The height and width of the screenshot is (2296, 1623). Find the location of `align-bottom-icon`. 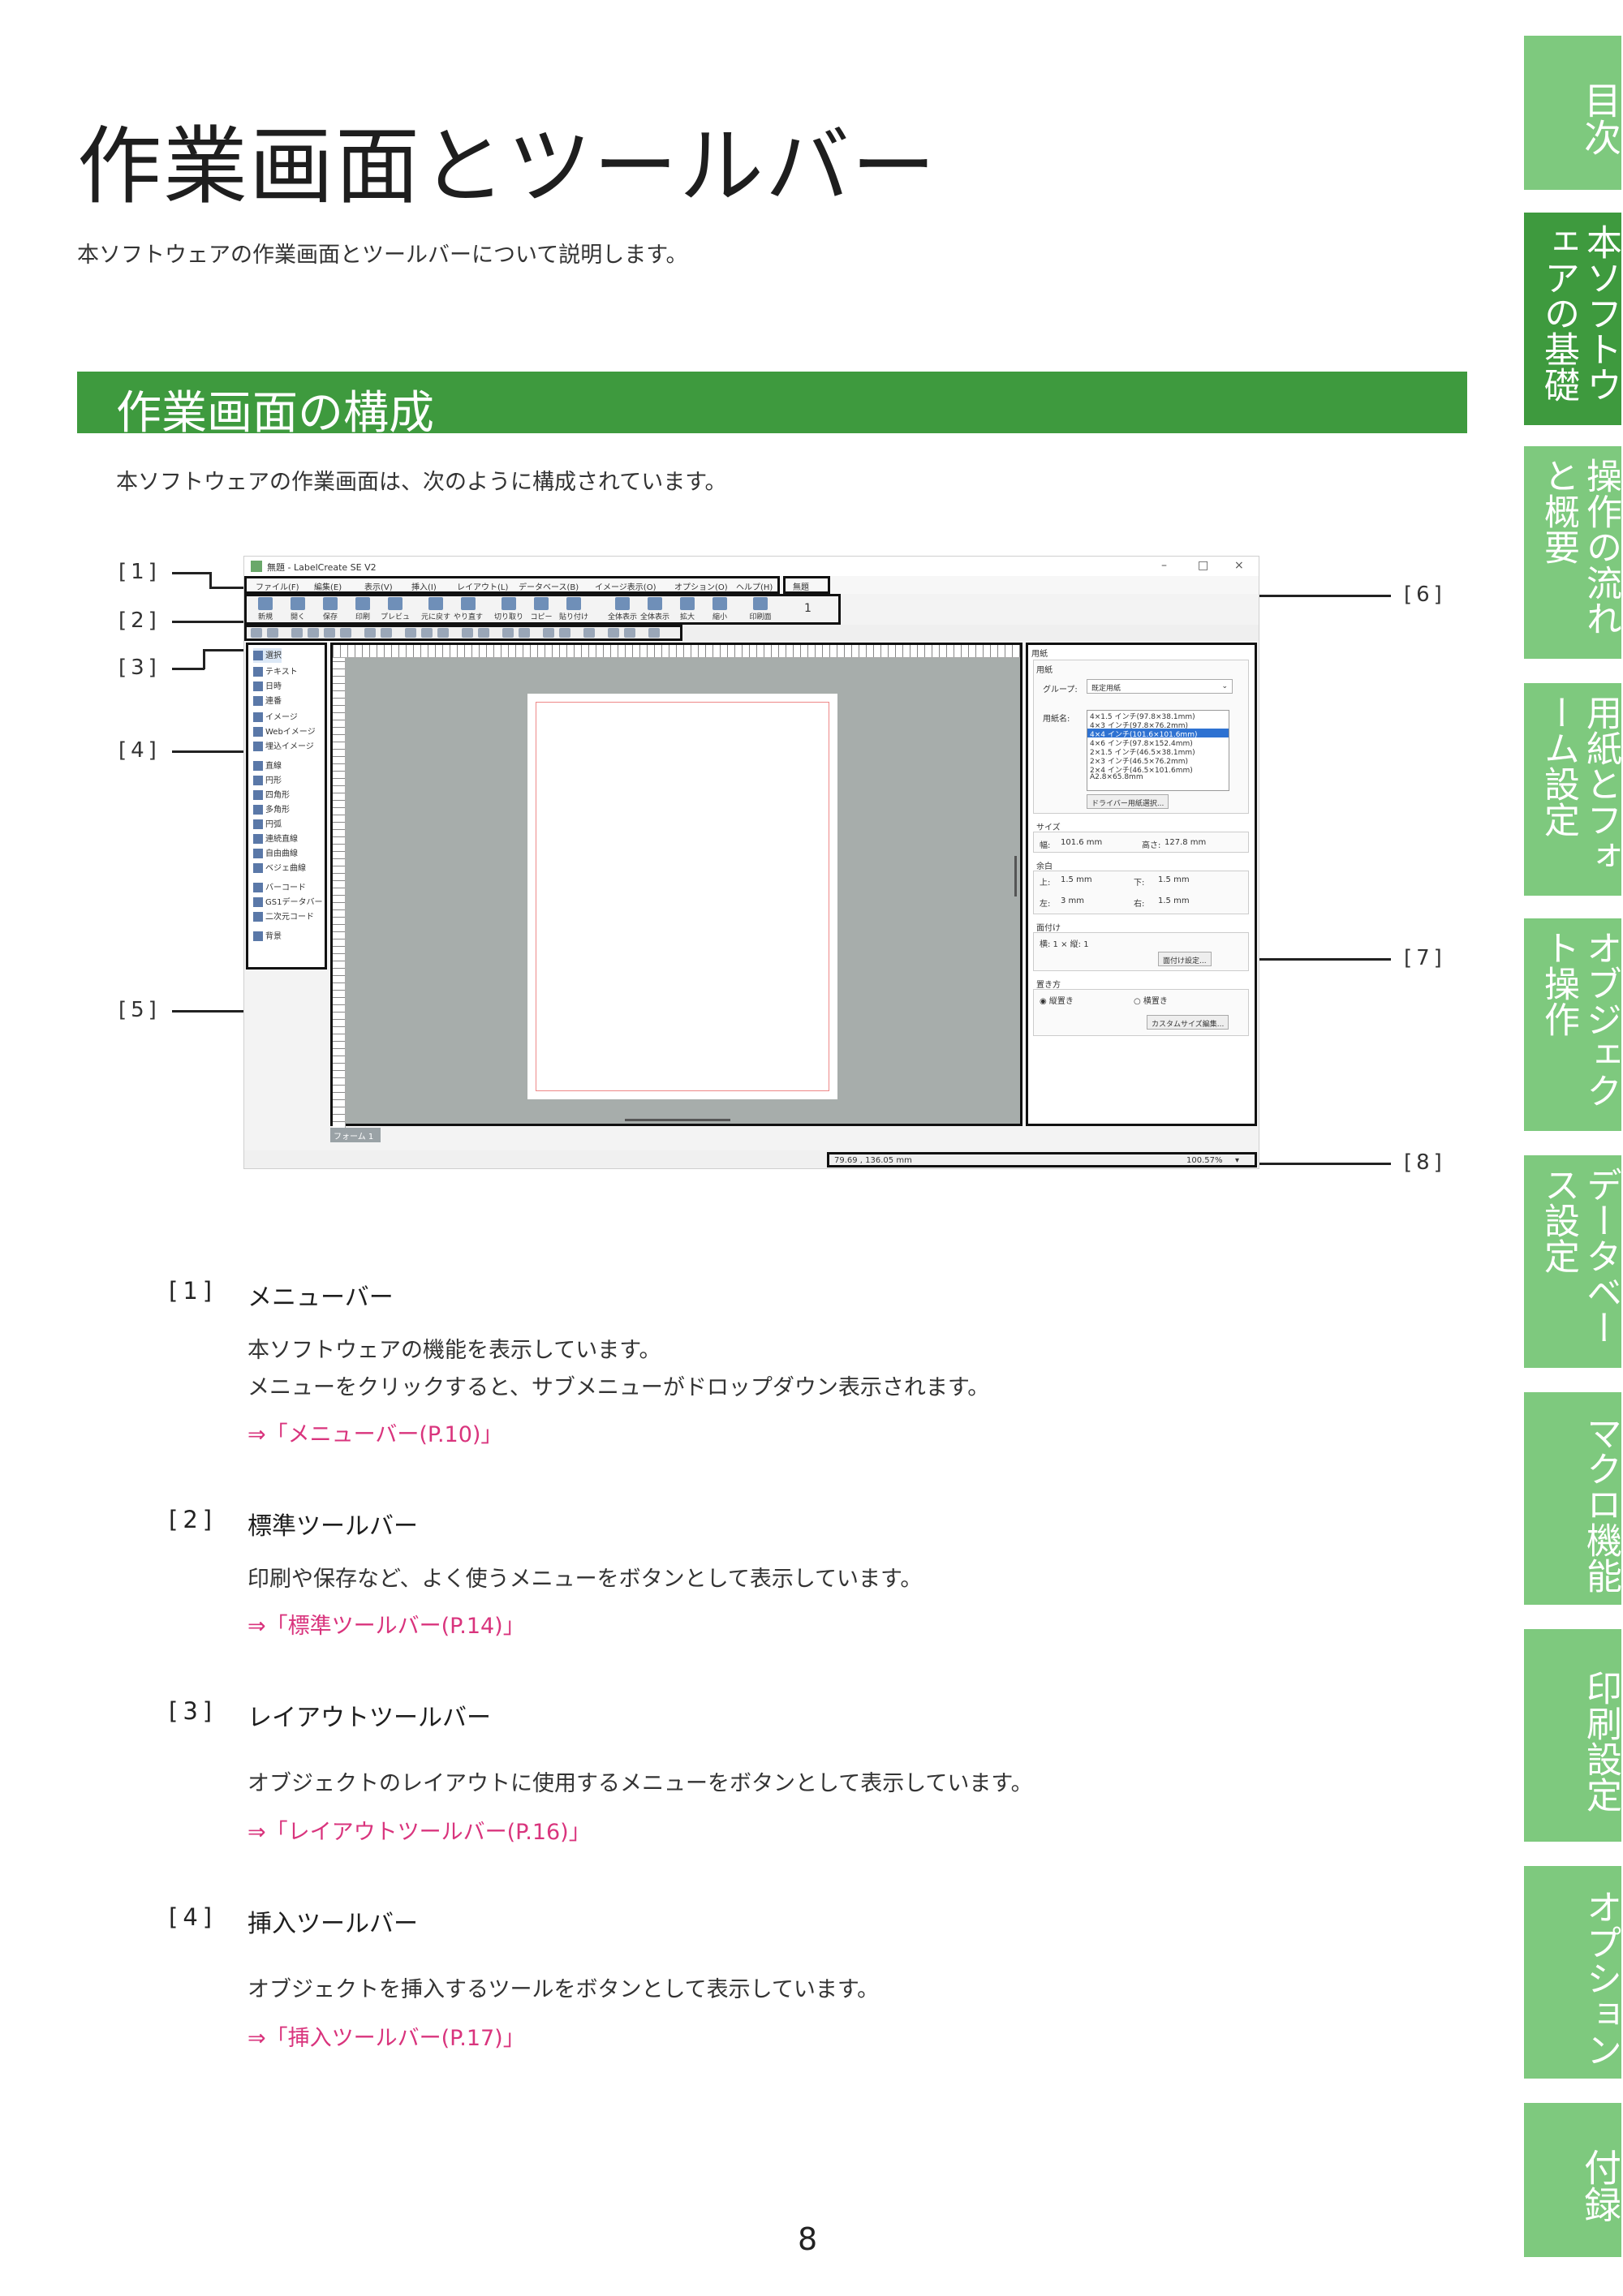

align-bottom-icon is located at coordinates (345, 633).